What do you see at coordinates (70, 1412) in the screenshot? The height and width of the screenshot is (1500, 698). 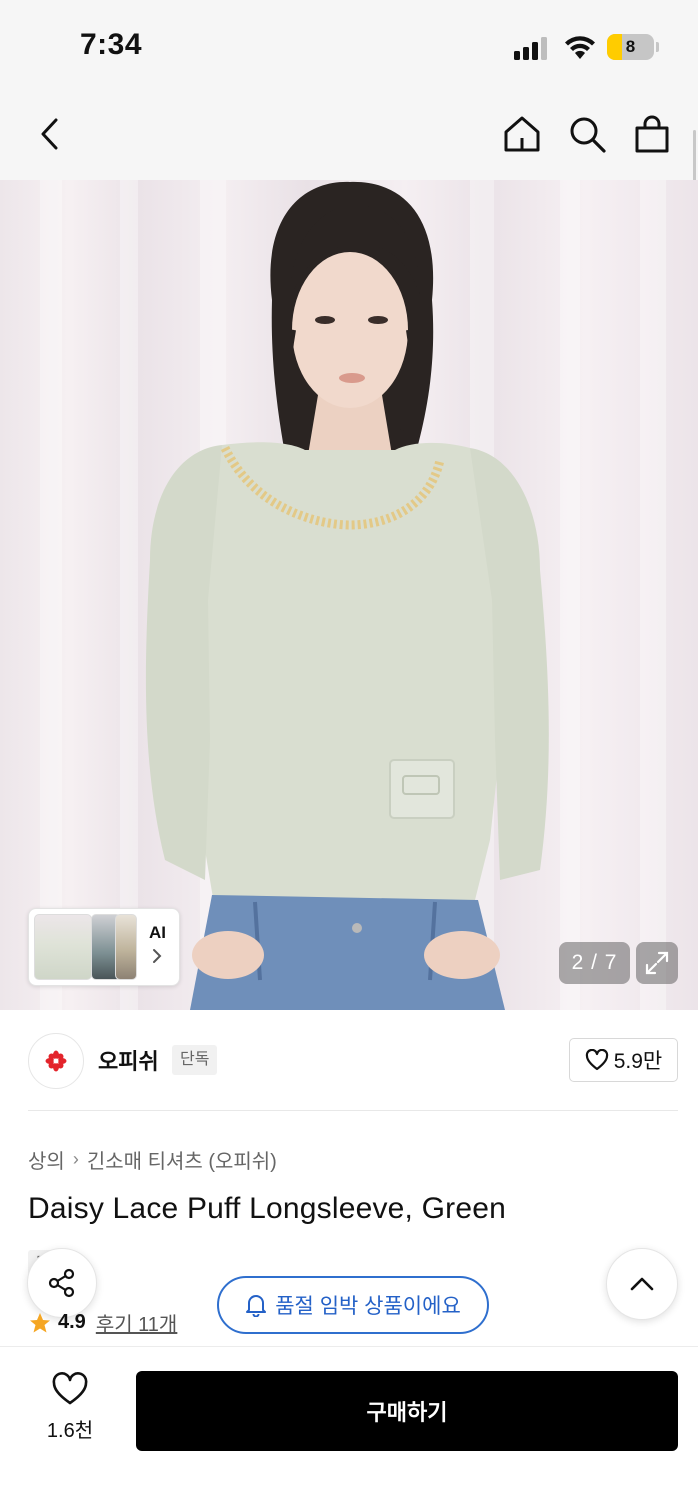 I see `wishlist-button: 1.6천` at bounding box center [70, 1412].